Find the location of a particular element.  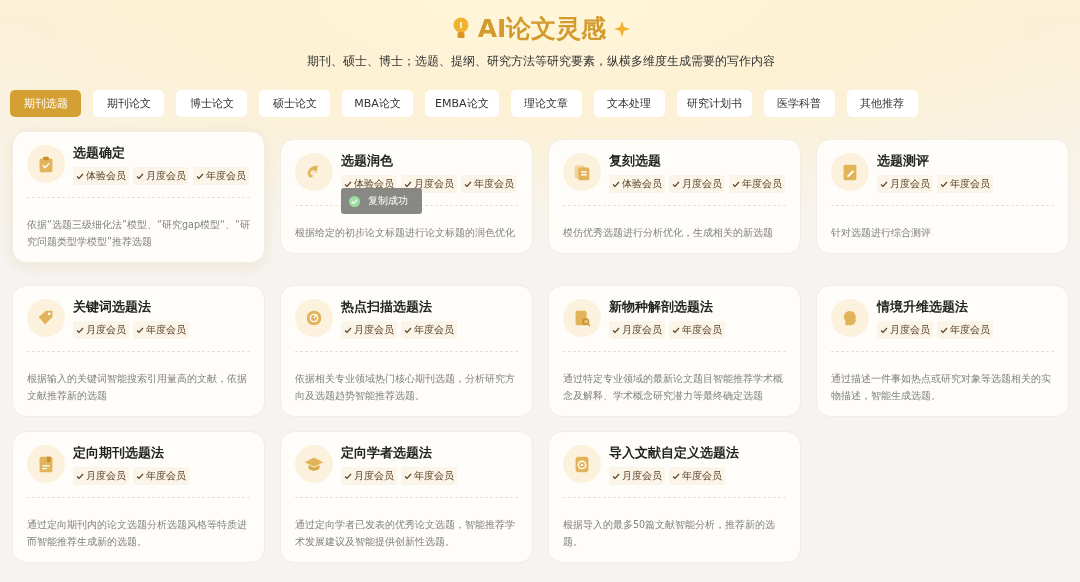

card-description: 依据相关专业领域热门核心期刊选题，分析研究方向及选题趋势智能推荐选题。 is located at coordinates (405, 387).